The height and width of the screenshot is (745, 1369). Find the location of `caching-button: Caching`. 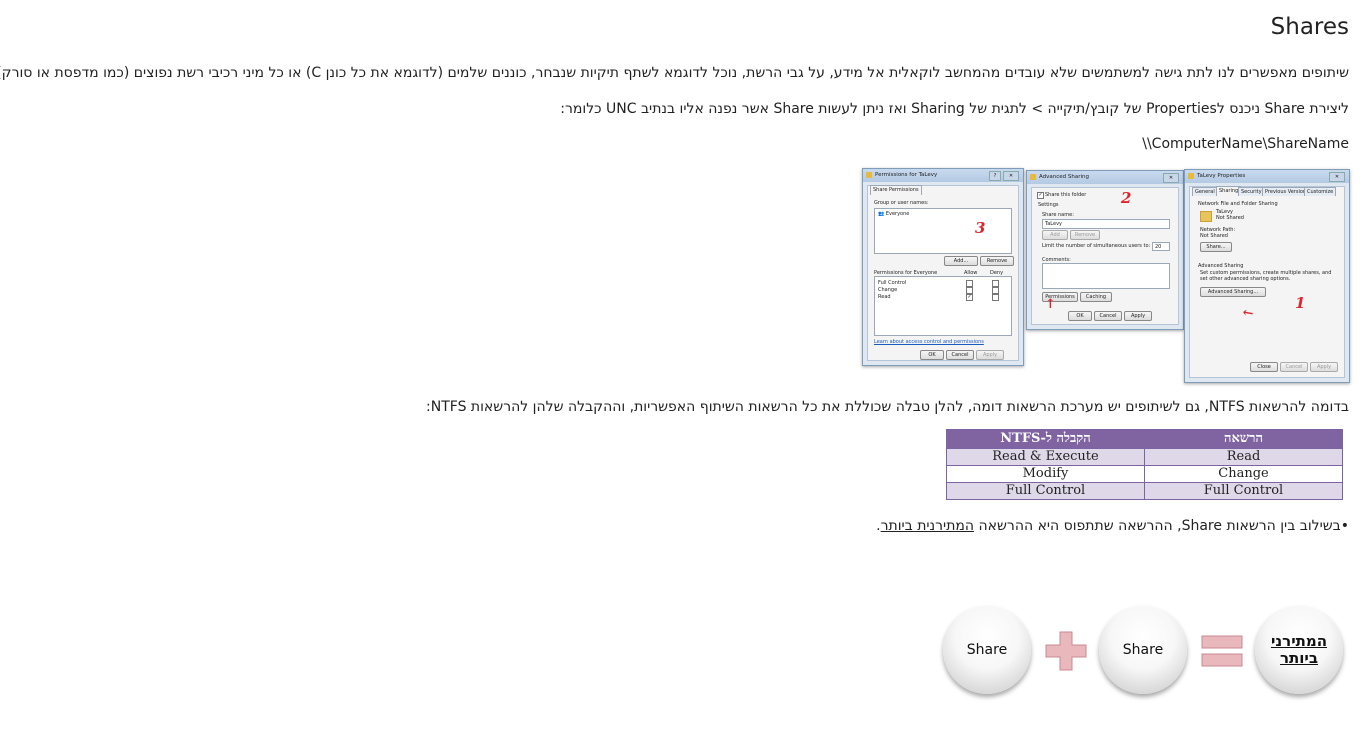

caching-button: Caching is located at coordinates (1096, 297).